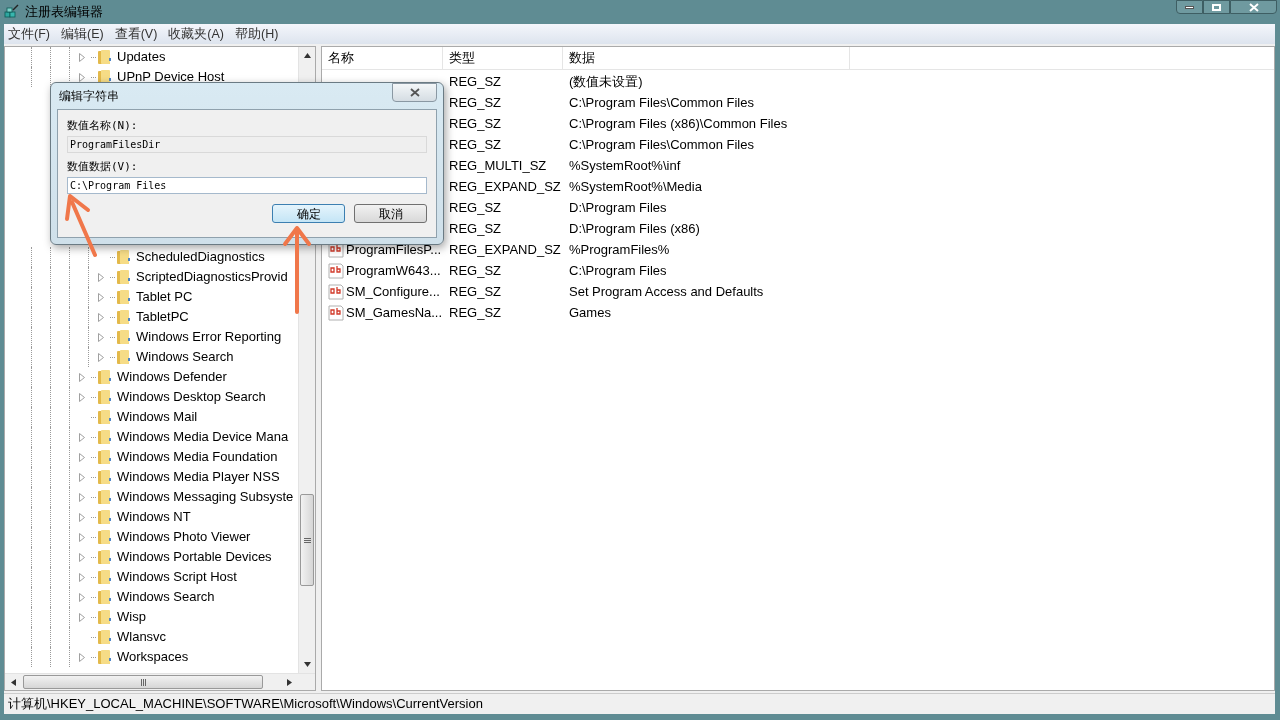  Describe the element at coordinates (157, 417) in the screenshot. I see `tree-item: Windows Mail` at that location.